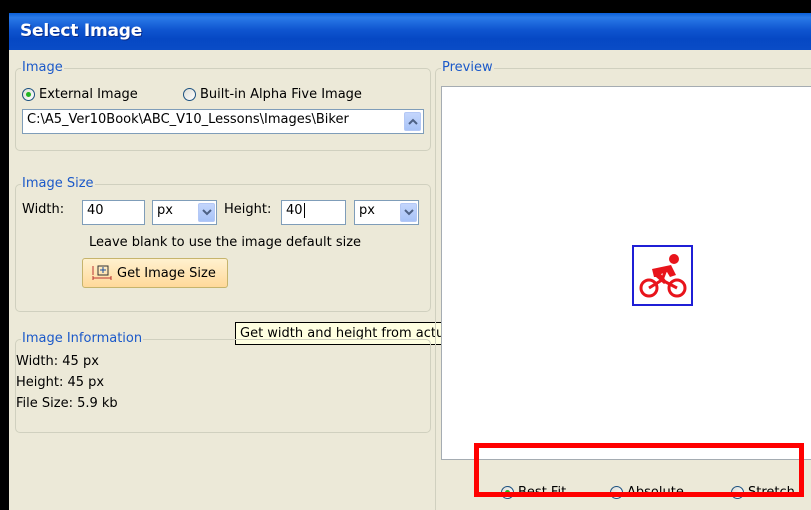  Describe the element at coordinates (281, 94) in the screenshot. I see `builtin-image-label: Built-in Alpha Five Image` at that location.